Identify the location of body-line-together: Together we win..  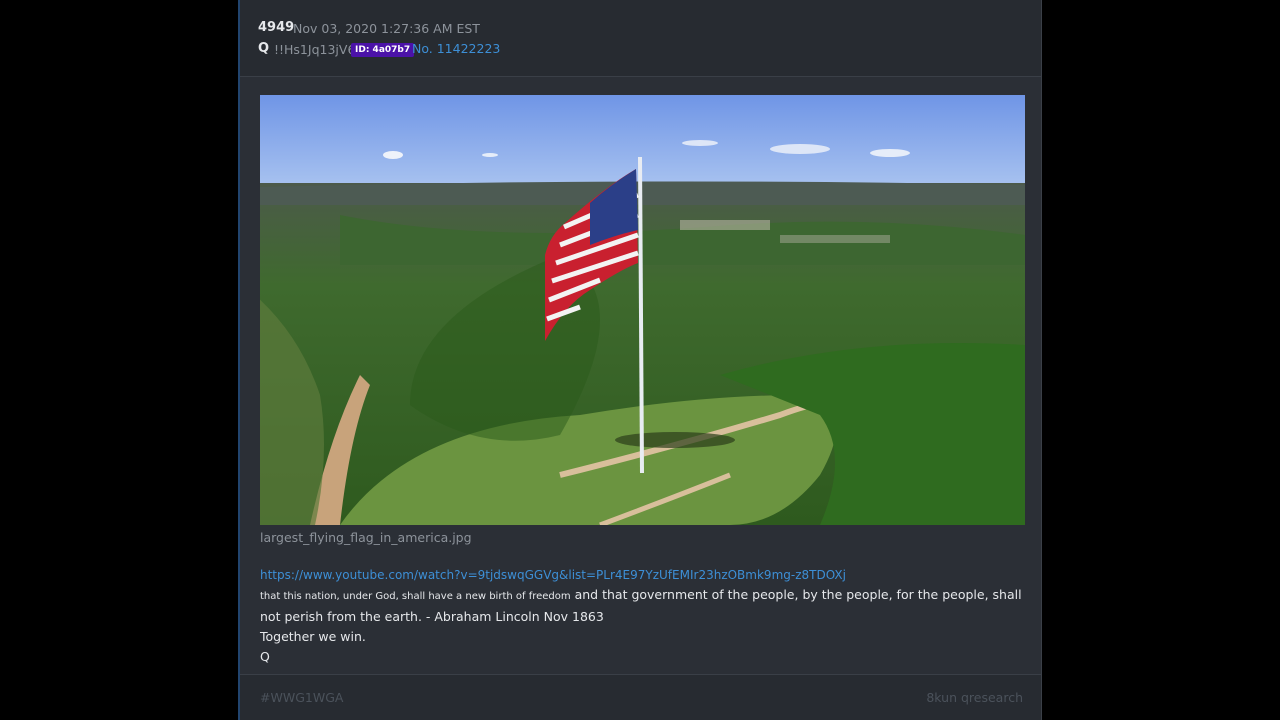
(313, 636).